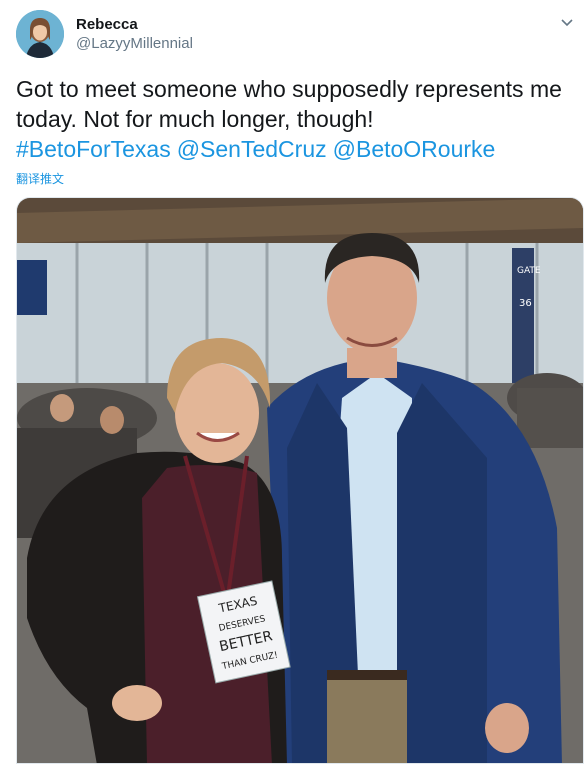 The height and width of the screenshot is (764, 586). I want to click on author-names: Rebecca @LazyyMillennial, so click(134, 35).